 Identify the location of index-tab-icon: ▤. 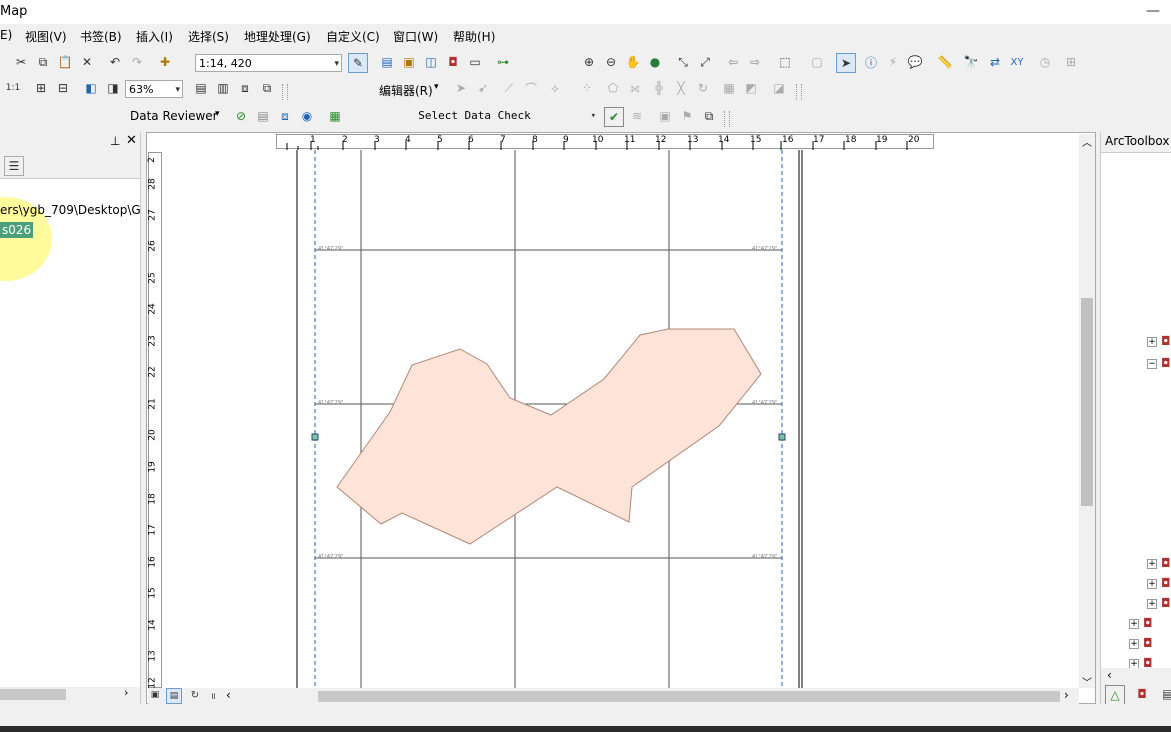
(1165, 694).